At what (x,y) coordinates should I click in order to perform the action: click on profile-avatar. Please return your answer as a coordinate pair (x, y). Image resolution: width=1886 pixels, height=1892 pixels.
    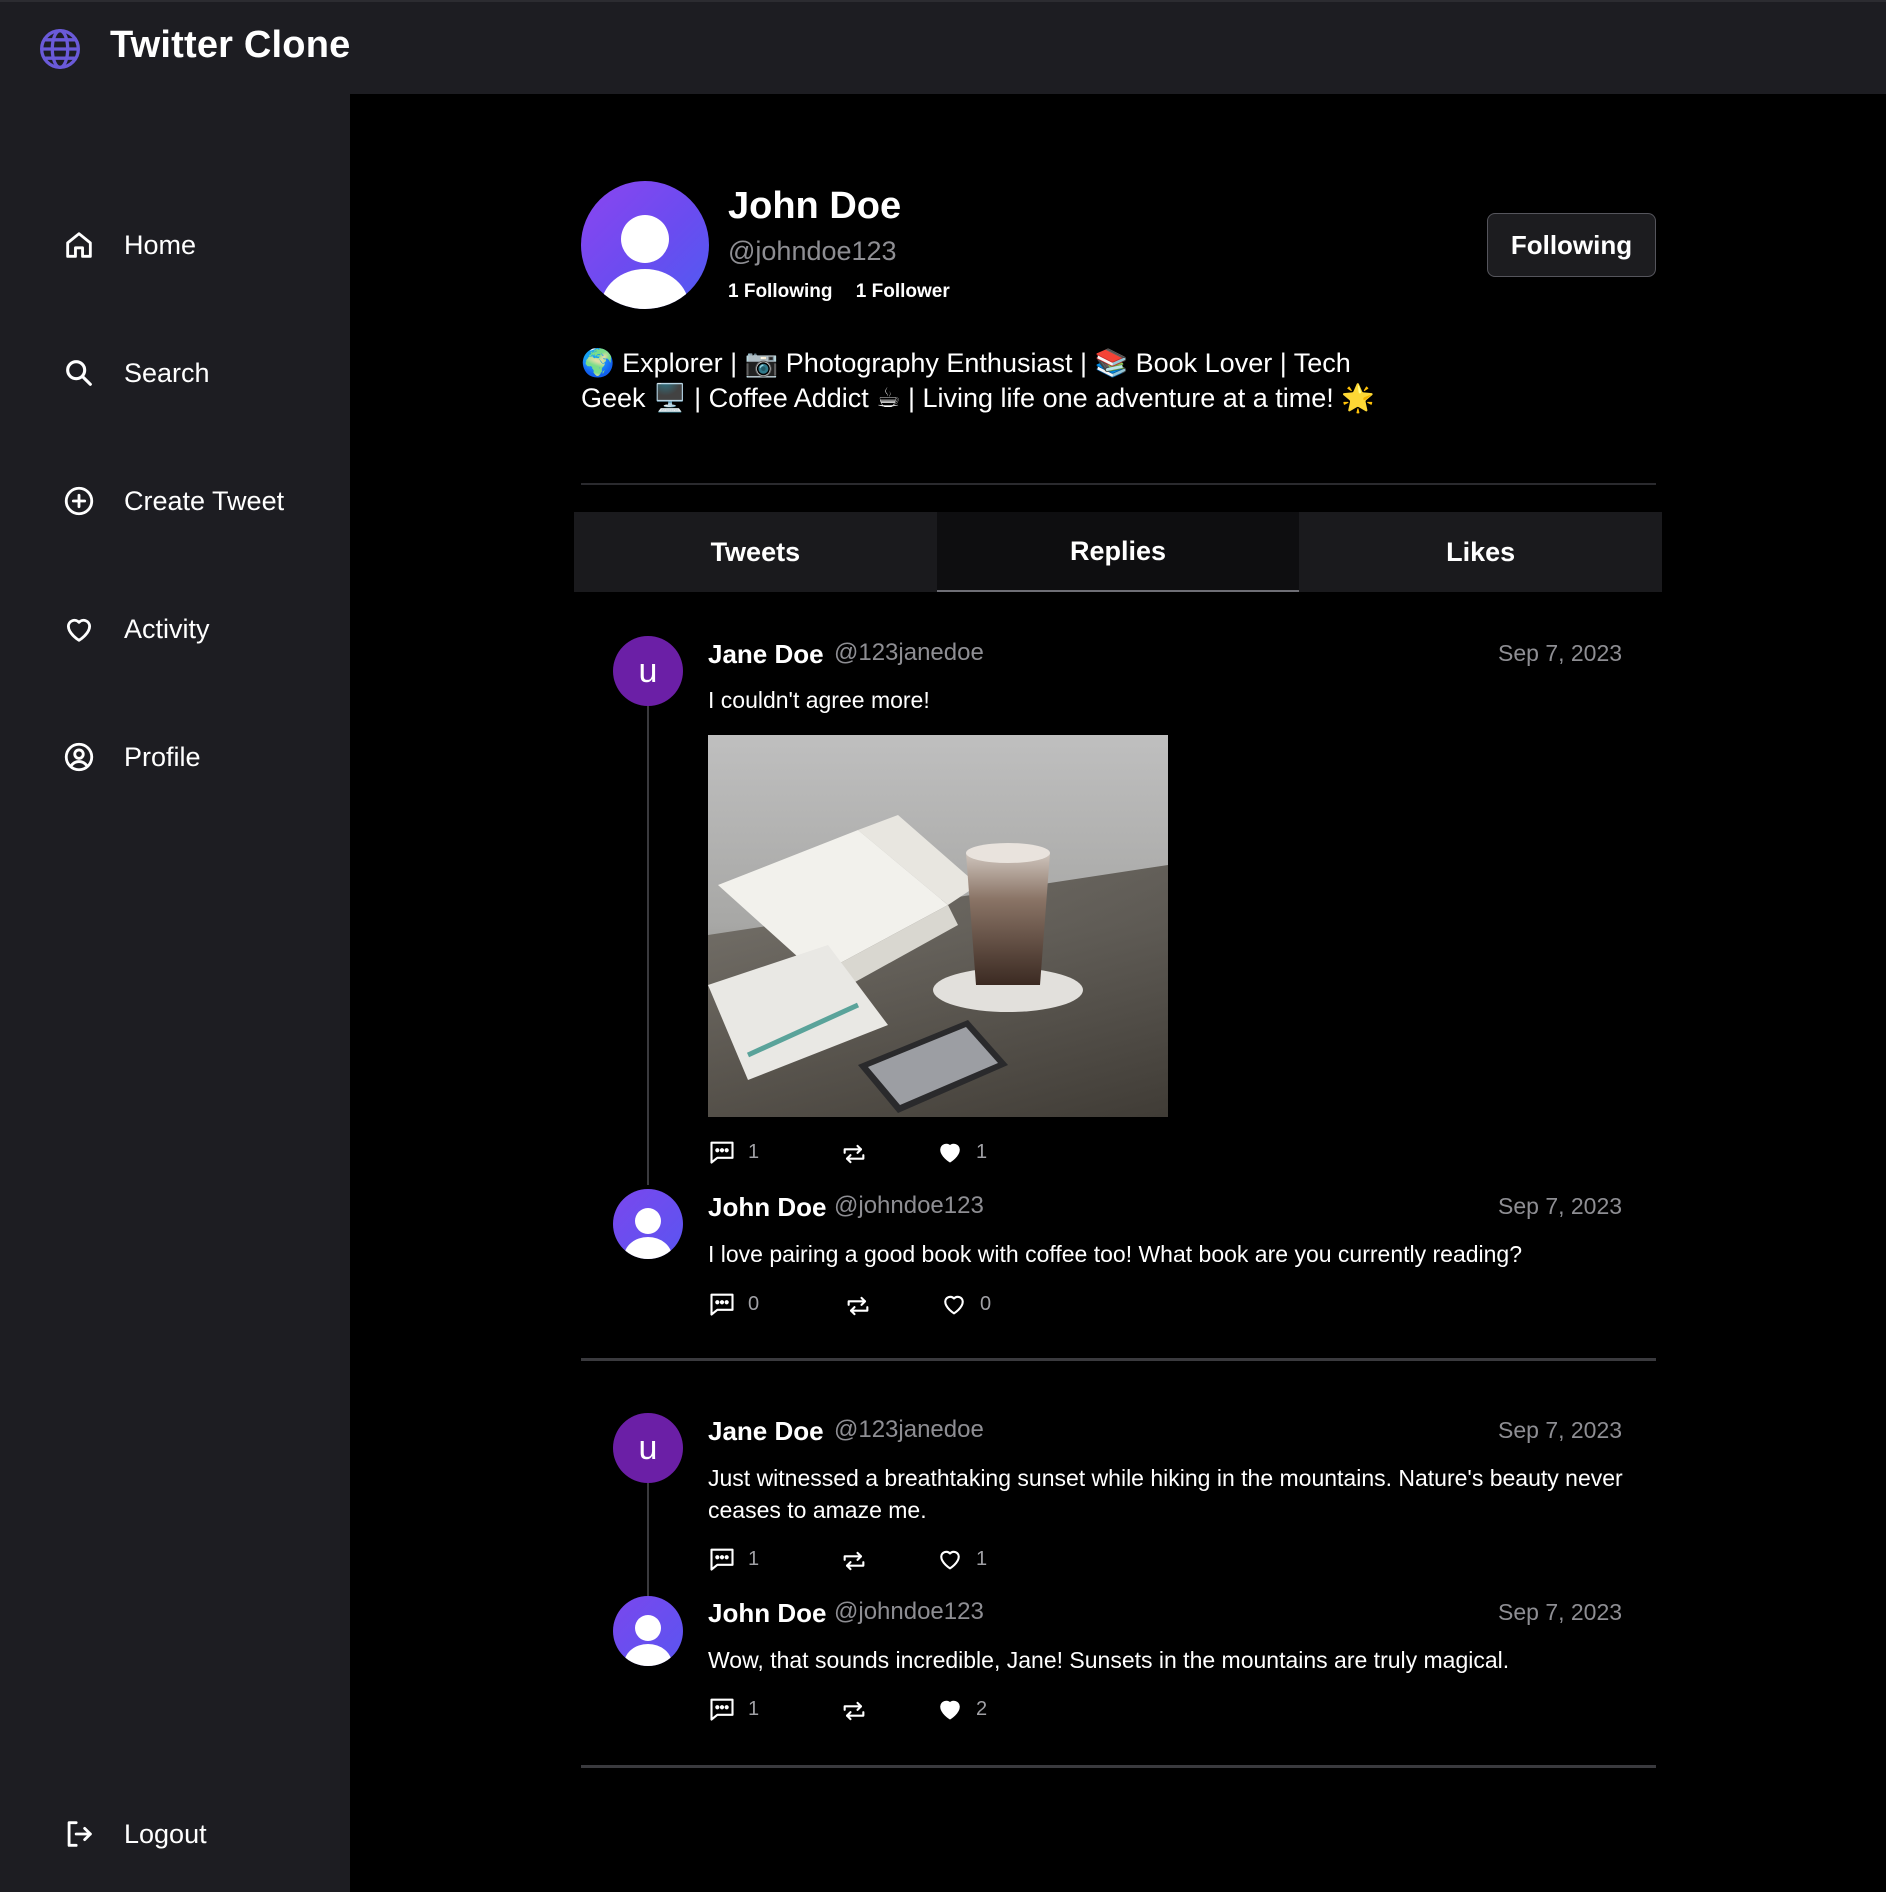
    Looking at the image, I should click on (645, 245).